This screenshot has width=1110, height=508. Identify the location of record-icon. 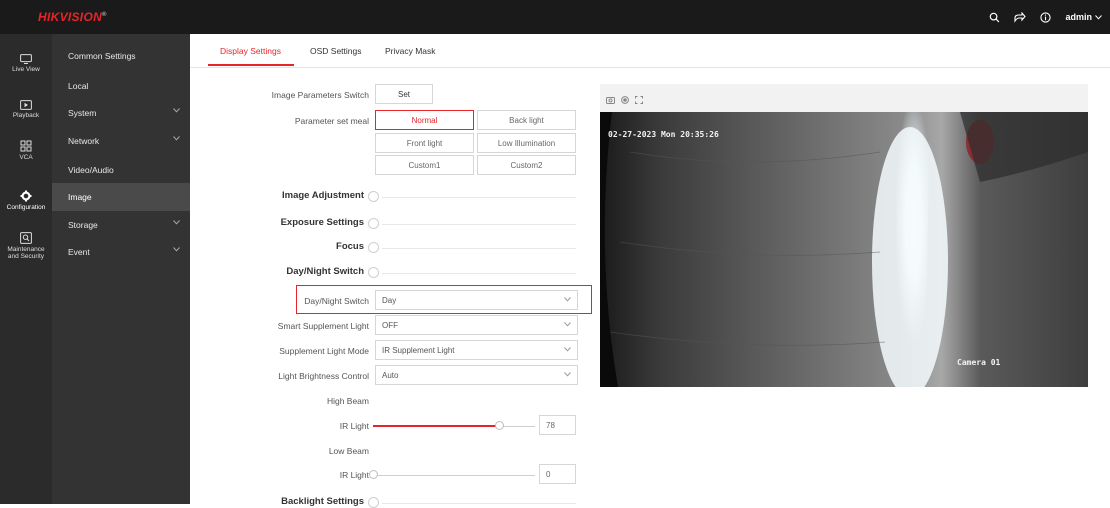
(625, 100).